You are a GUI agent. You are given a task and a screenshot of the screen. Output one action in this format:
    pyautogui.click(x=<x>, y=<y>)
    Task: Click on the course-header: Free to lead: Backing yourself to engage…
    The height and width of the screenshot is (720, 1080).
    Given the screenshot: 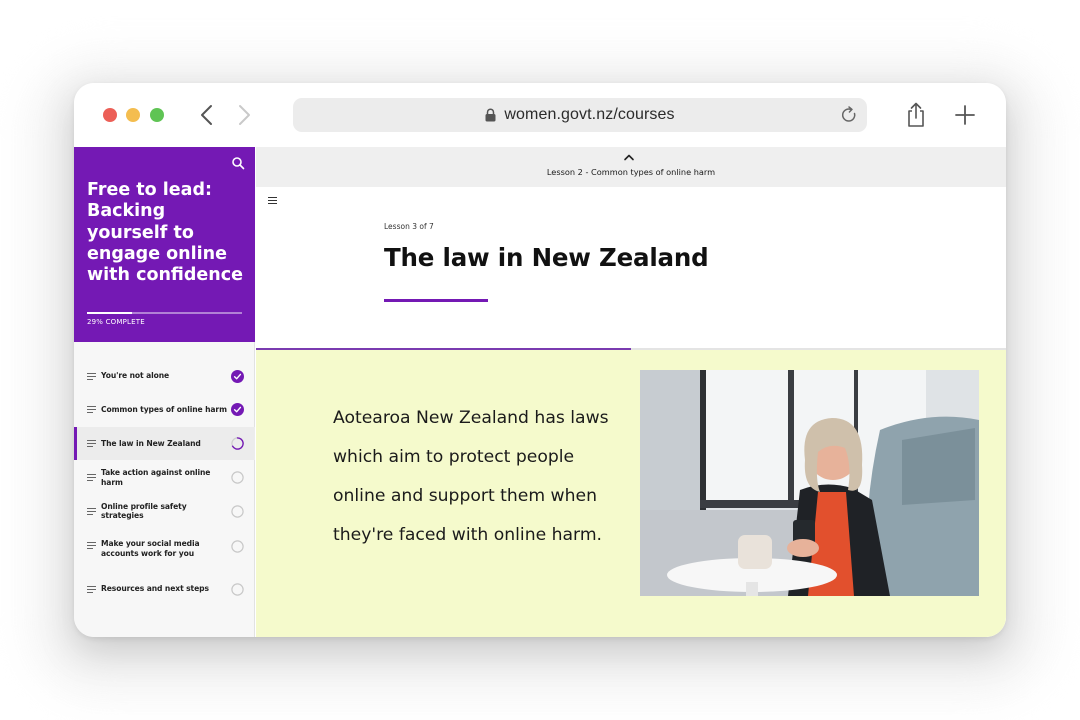 What is the action you would take?
    pyautogui.click(x=164, y=244)
    